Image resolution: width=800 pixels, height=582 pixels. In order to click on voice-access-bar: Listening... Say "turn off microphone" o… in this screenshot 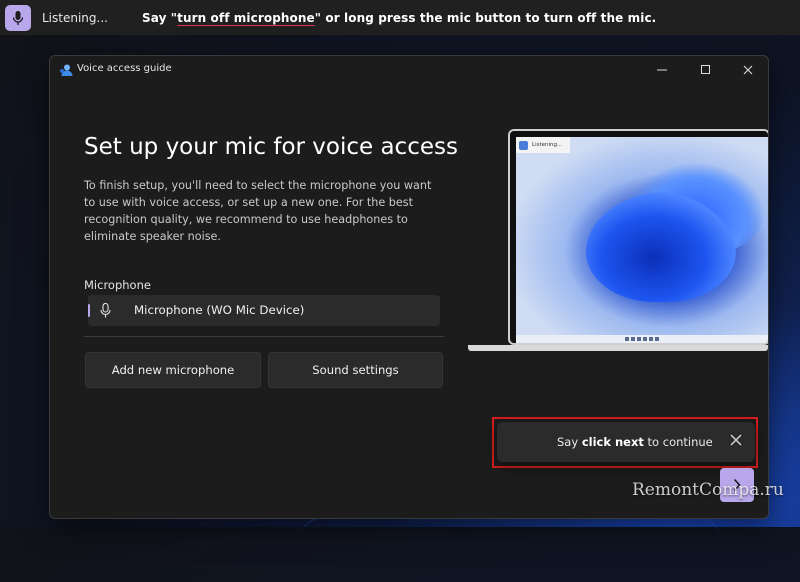, I will do `click(400, 17)`.